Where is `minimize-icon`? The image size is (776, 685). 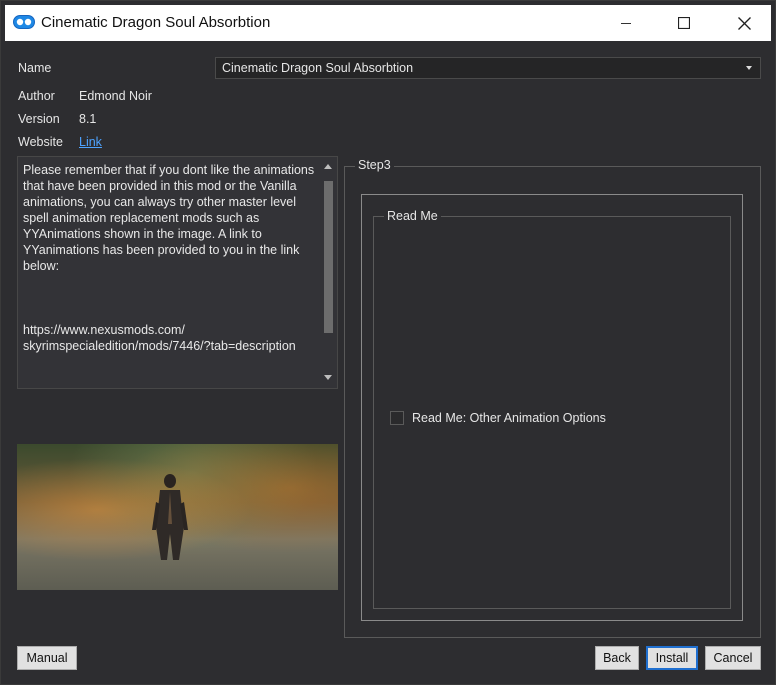 minimize-icon is located at coordinates (626, 23).